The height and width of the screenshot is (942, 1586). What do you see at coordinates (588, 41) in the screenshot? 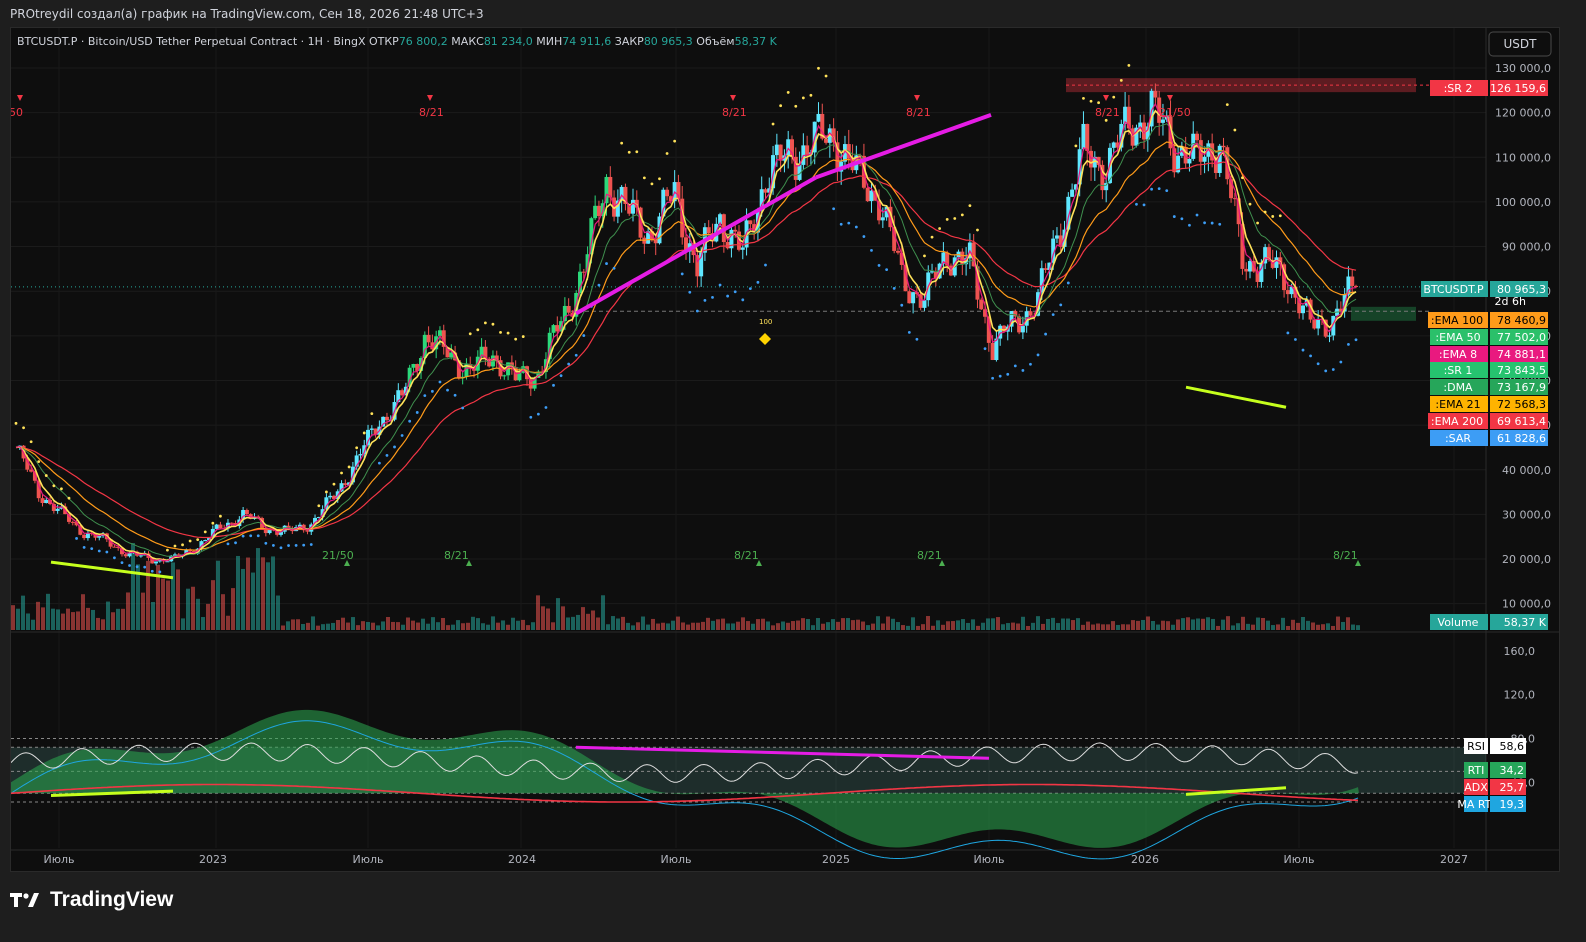
I see `legend-low-value: 74 911,6` at bounding box center [588, 41].